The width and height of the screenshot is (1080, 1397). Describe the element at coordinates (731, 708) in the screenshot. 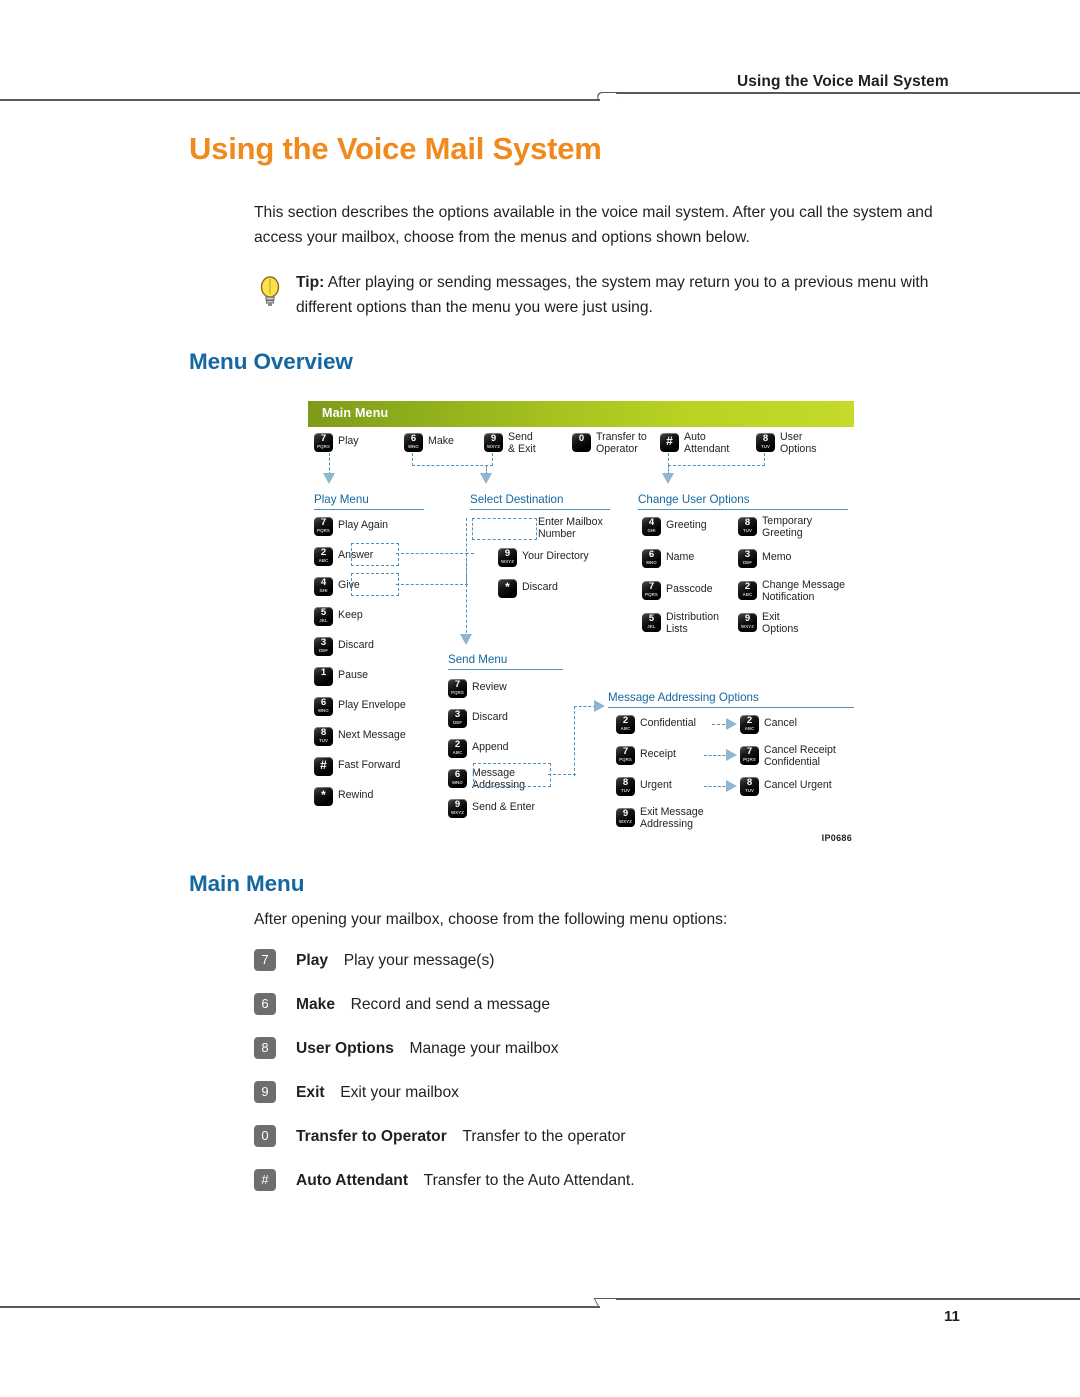

I see `message-addressing-heading-rule` at that location.